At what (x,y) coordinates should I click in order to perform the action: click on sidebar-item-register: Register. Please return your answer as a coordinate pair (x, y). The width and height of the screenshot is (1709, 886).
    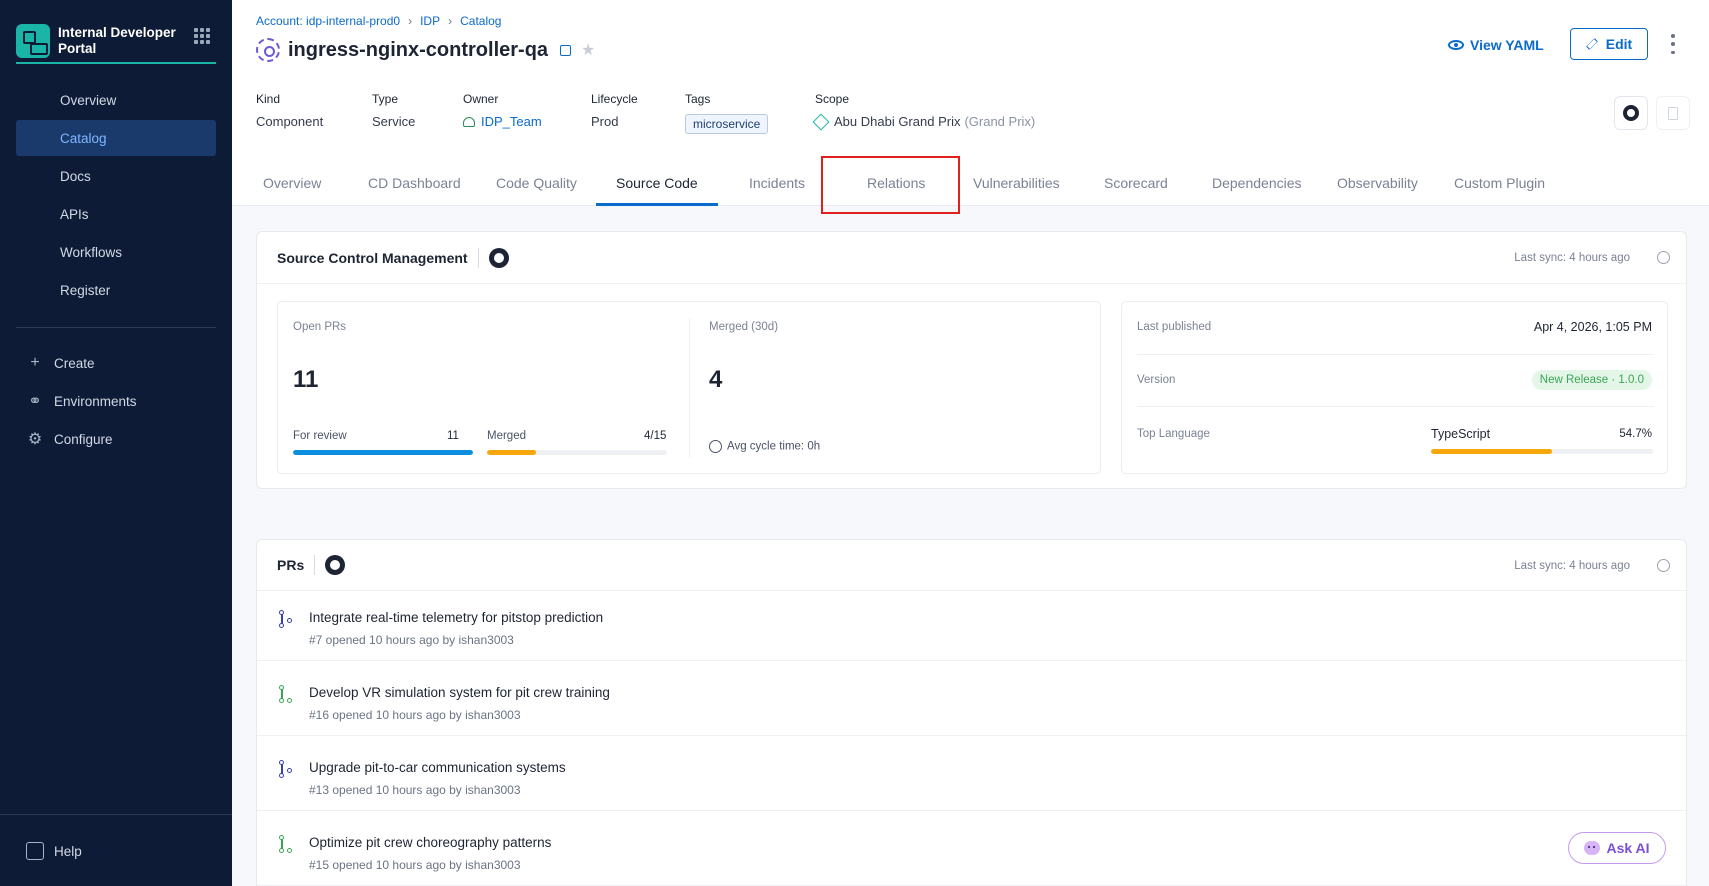
    Looking at the image, I should click on (116, 290).